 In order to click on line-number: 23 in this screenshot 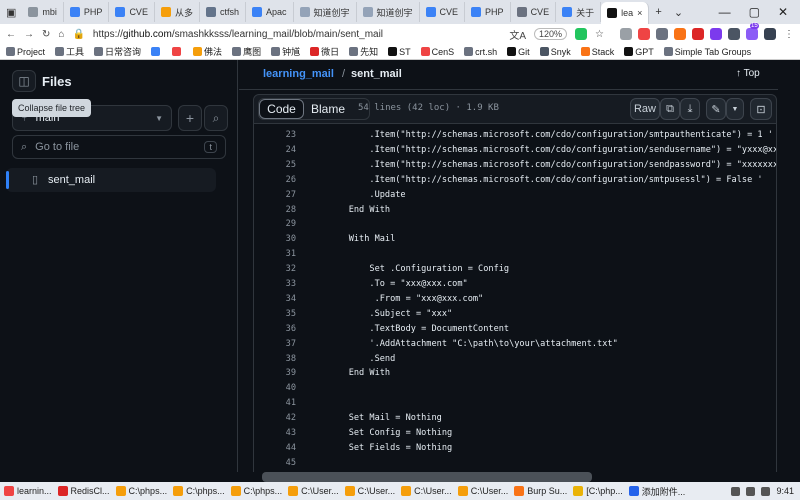, I will do `click(275, 135)`.